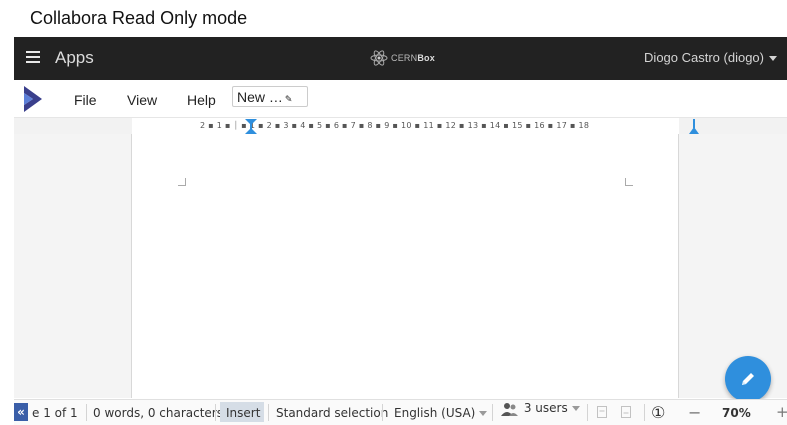 The height and width of the screenshot is (425, 787). Describe the element at coordinates (694, 126) in the screenshot. I see `right-indent-marker-icon` at that location.